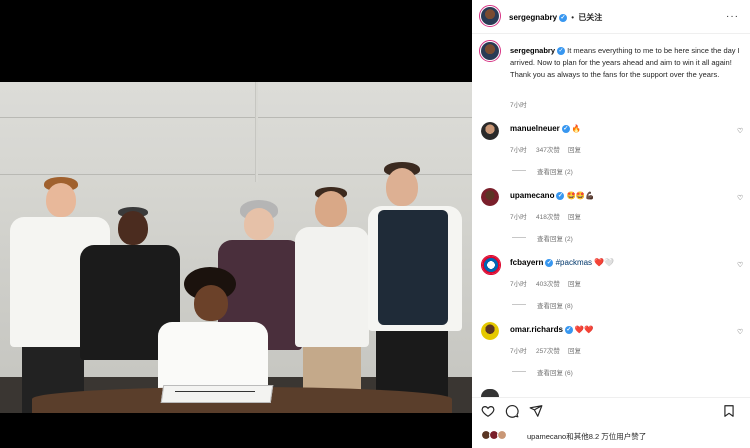 This screenshot has width=750, height=448. I want to click on caption-time: 7小时, so click(518, 105).